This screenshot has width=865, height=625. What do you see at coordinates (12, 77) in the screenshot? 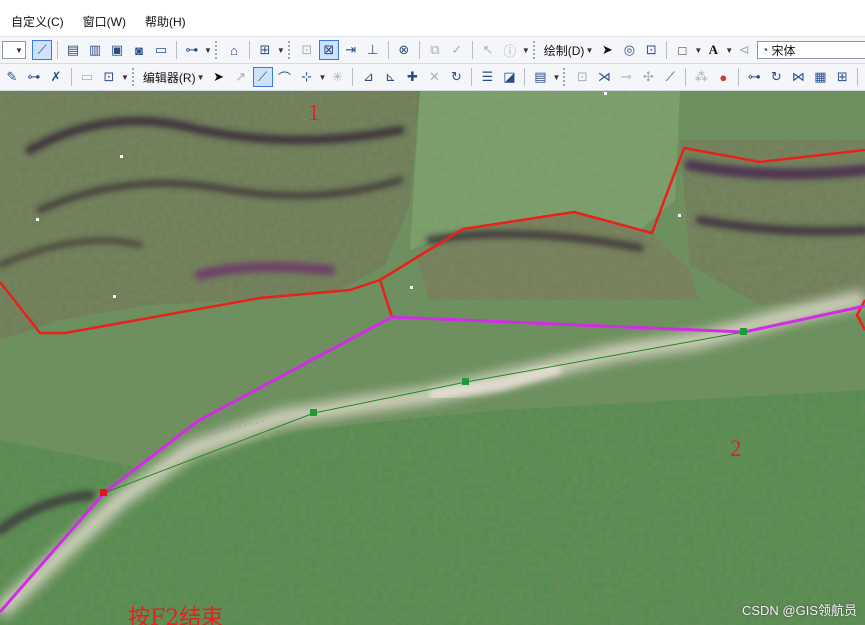
I see `sketch-tool-icon: ✎` at bounding box center [12, 77].